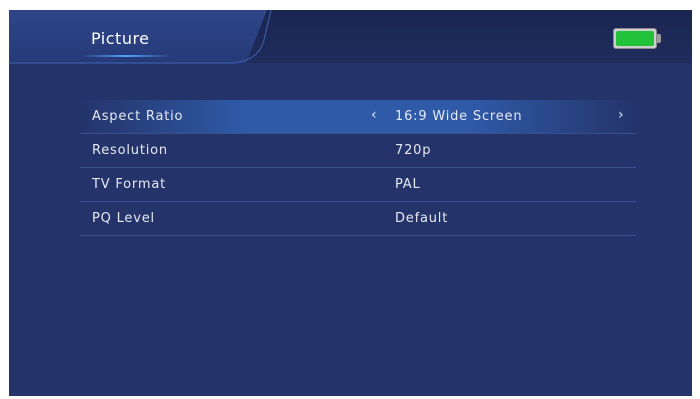 The width and height of the screenshot is (700, 399). What do you see at coordinates (138, 116) in the screenshot?
I see `menu-row-label: Aspect Ratio` at bounding box center [138, 116].